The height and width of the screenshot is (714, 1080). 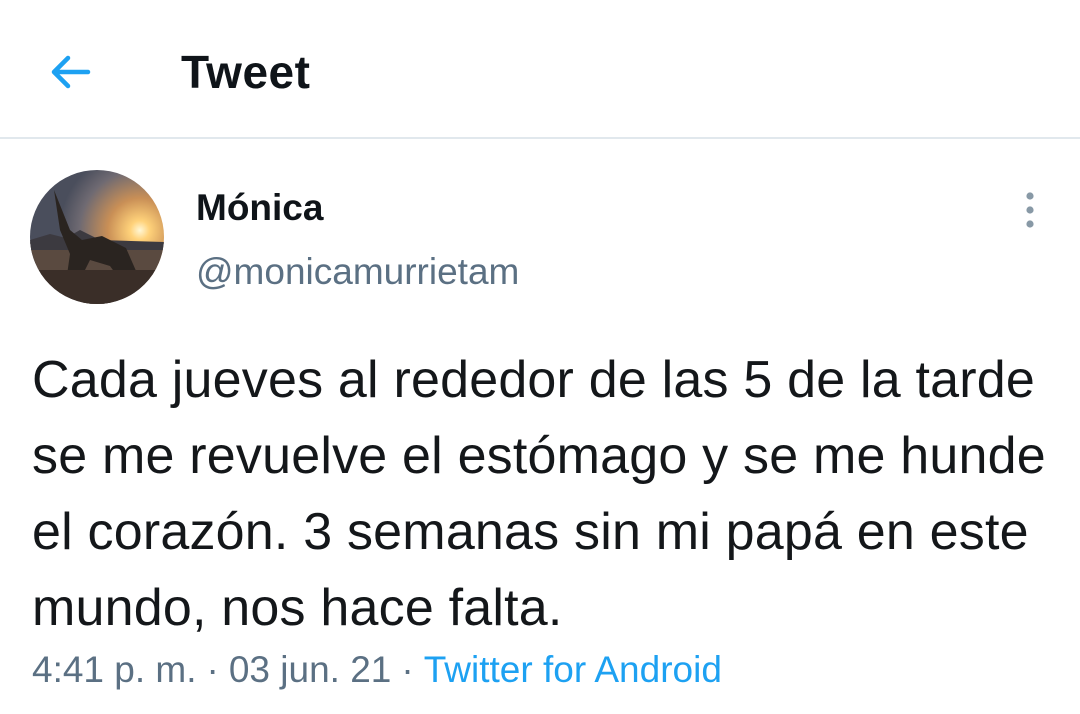 What do you see at coordinates (357, 272) in the screenshot?
I see `author-handle: @monicamurrietam` at bounding box center [357, 272].